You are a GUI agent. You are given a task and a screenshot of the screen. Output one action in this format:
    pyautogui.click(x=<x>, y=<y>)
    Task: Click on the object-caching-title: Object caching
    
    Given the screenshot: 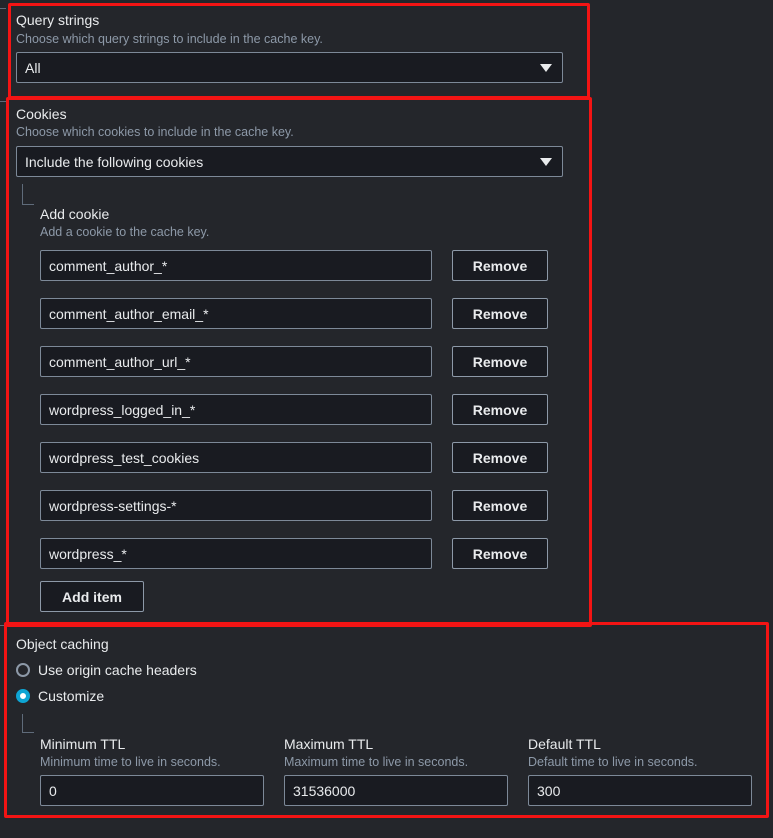 What is the action you would take?
    pyautogui.click(x=62, y=644)
    